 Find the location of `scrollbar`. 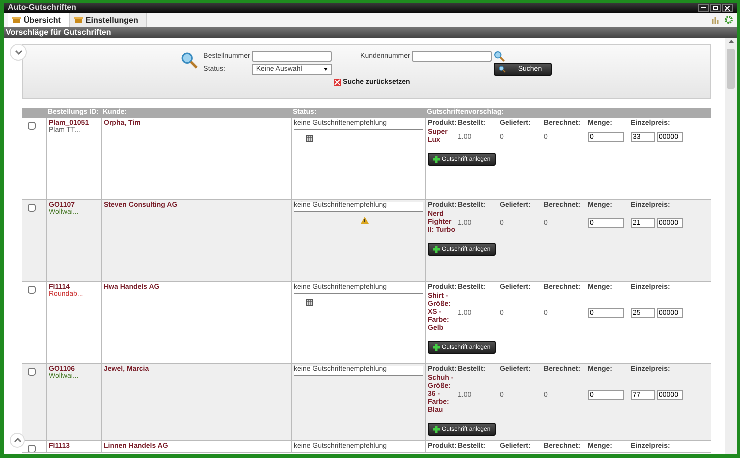

scrollbar is located at coordinates (731, 246).